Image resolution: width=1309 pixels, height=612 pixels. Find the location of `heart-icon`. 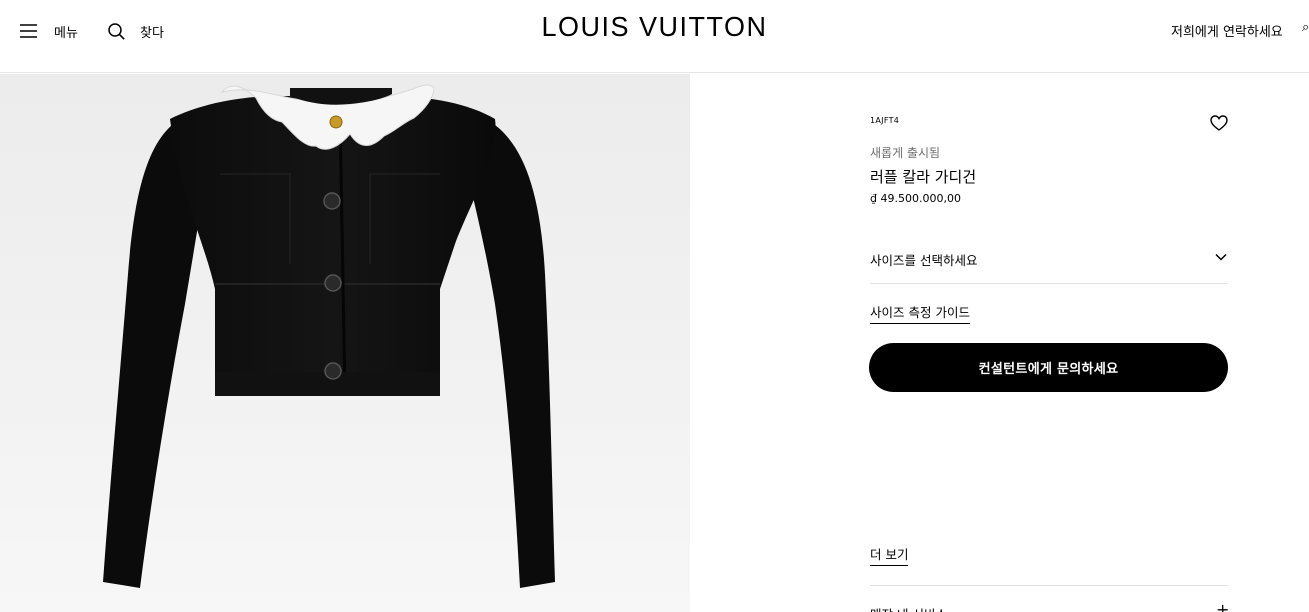

heart-icon is located at coordinates (1219, 123).